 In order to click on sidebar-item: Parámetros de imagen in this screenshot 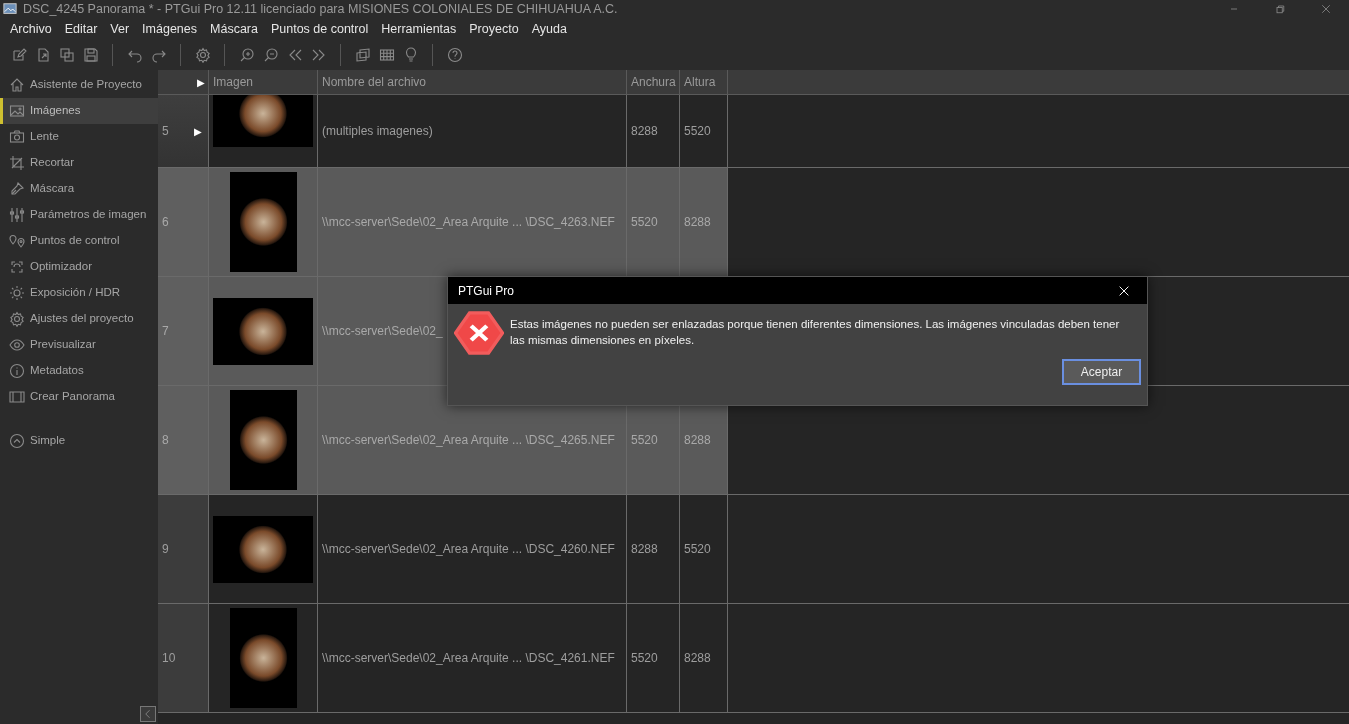, I will do `click(79, 215)`.